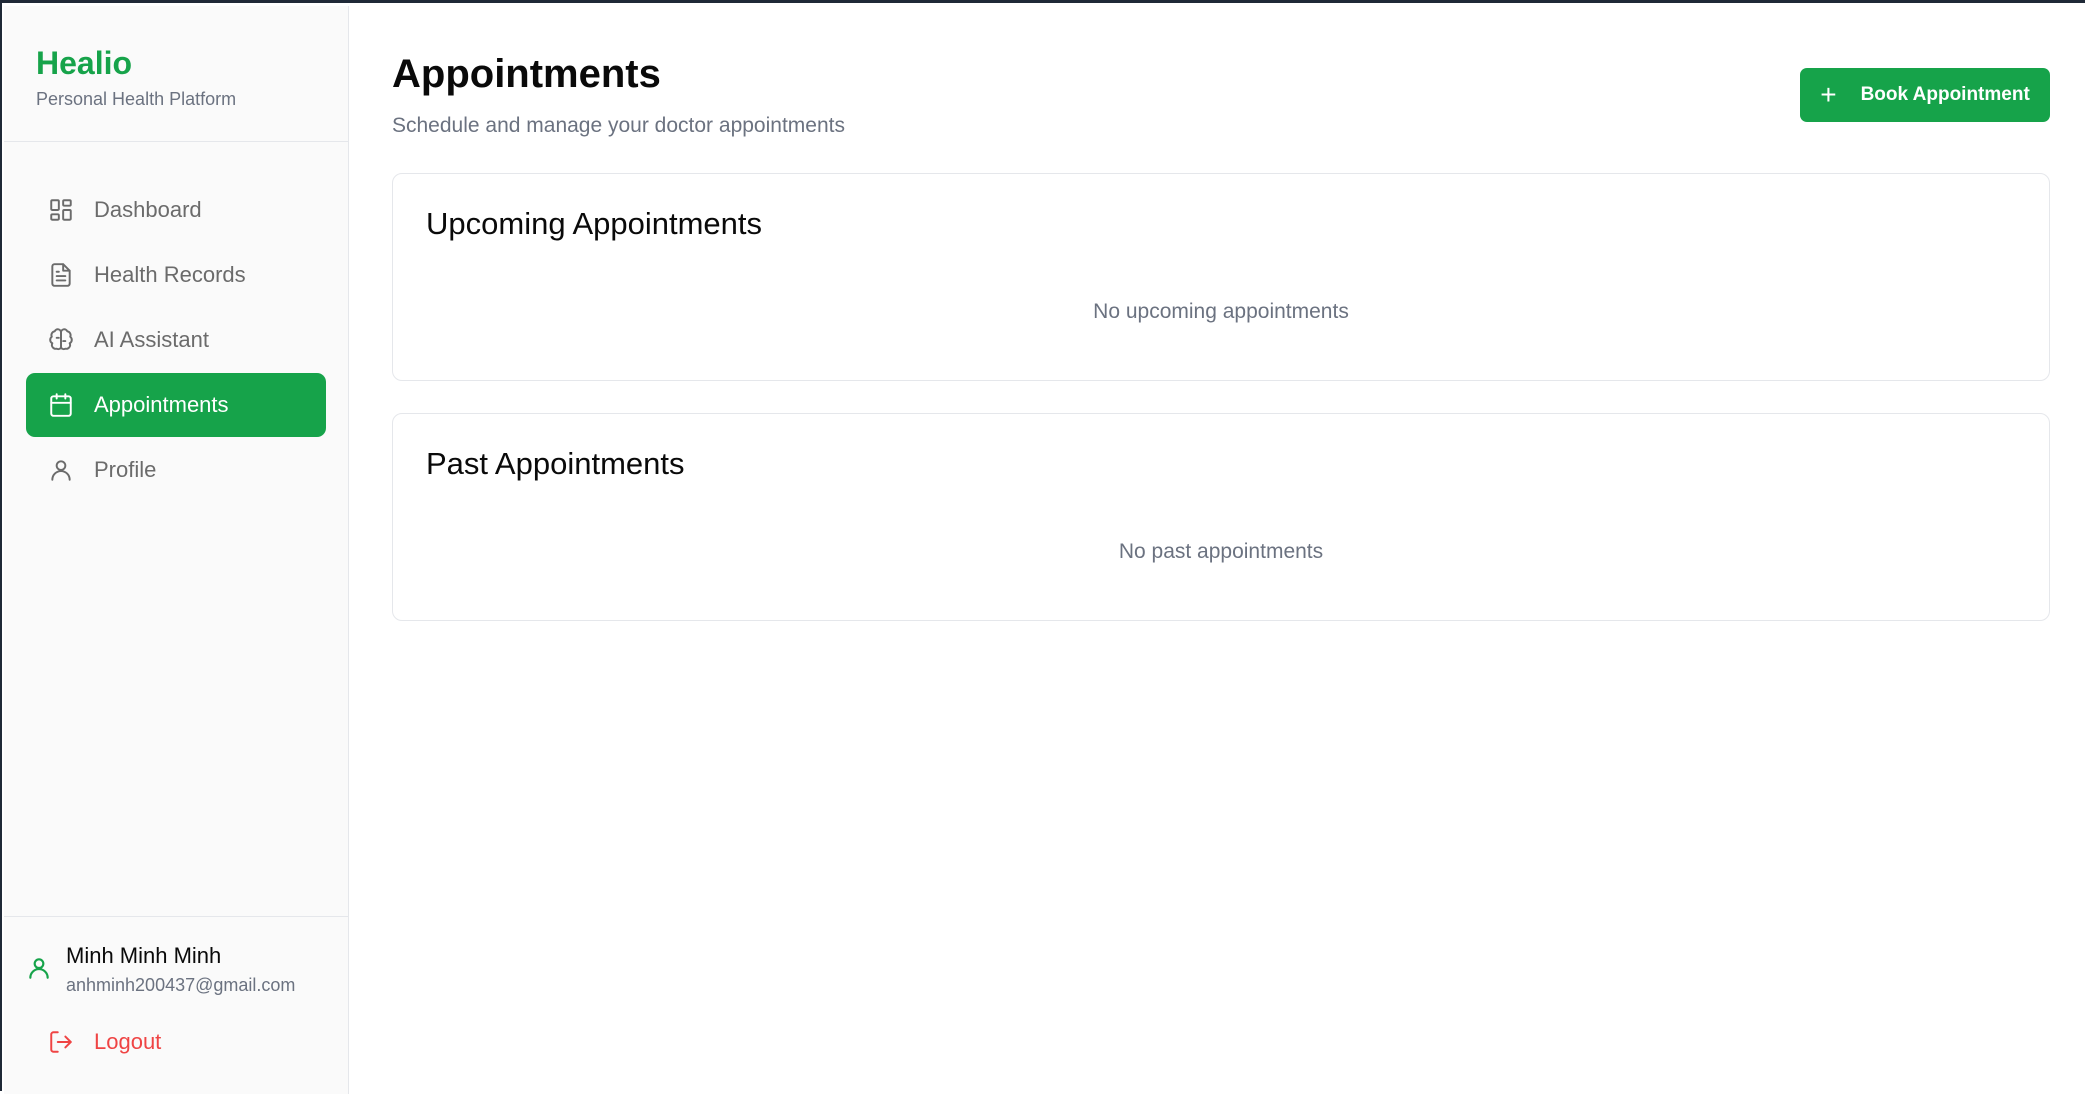 The width and height of the screenshot is (2085, 1094). Describe the element at coordinates (1828, 94) in the screenshot. I see `plus-icon: +` at that location.